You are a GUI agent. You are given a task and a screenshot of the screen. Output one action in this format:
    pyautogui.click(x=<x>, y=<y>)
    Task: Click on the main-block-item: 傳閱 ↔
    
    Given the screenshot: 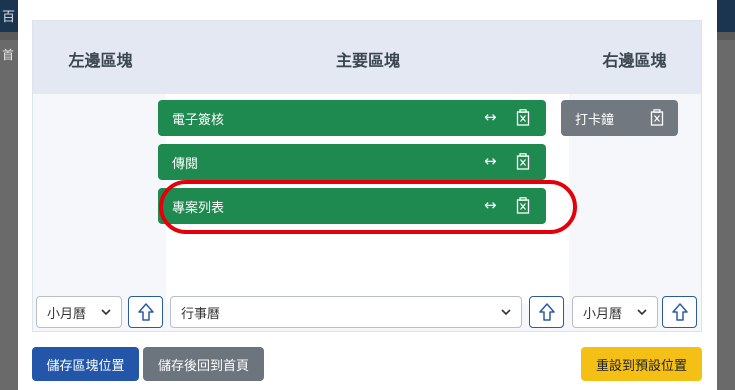 What is the action you would take?
    pyautogui.click(x=352, y=162)
    